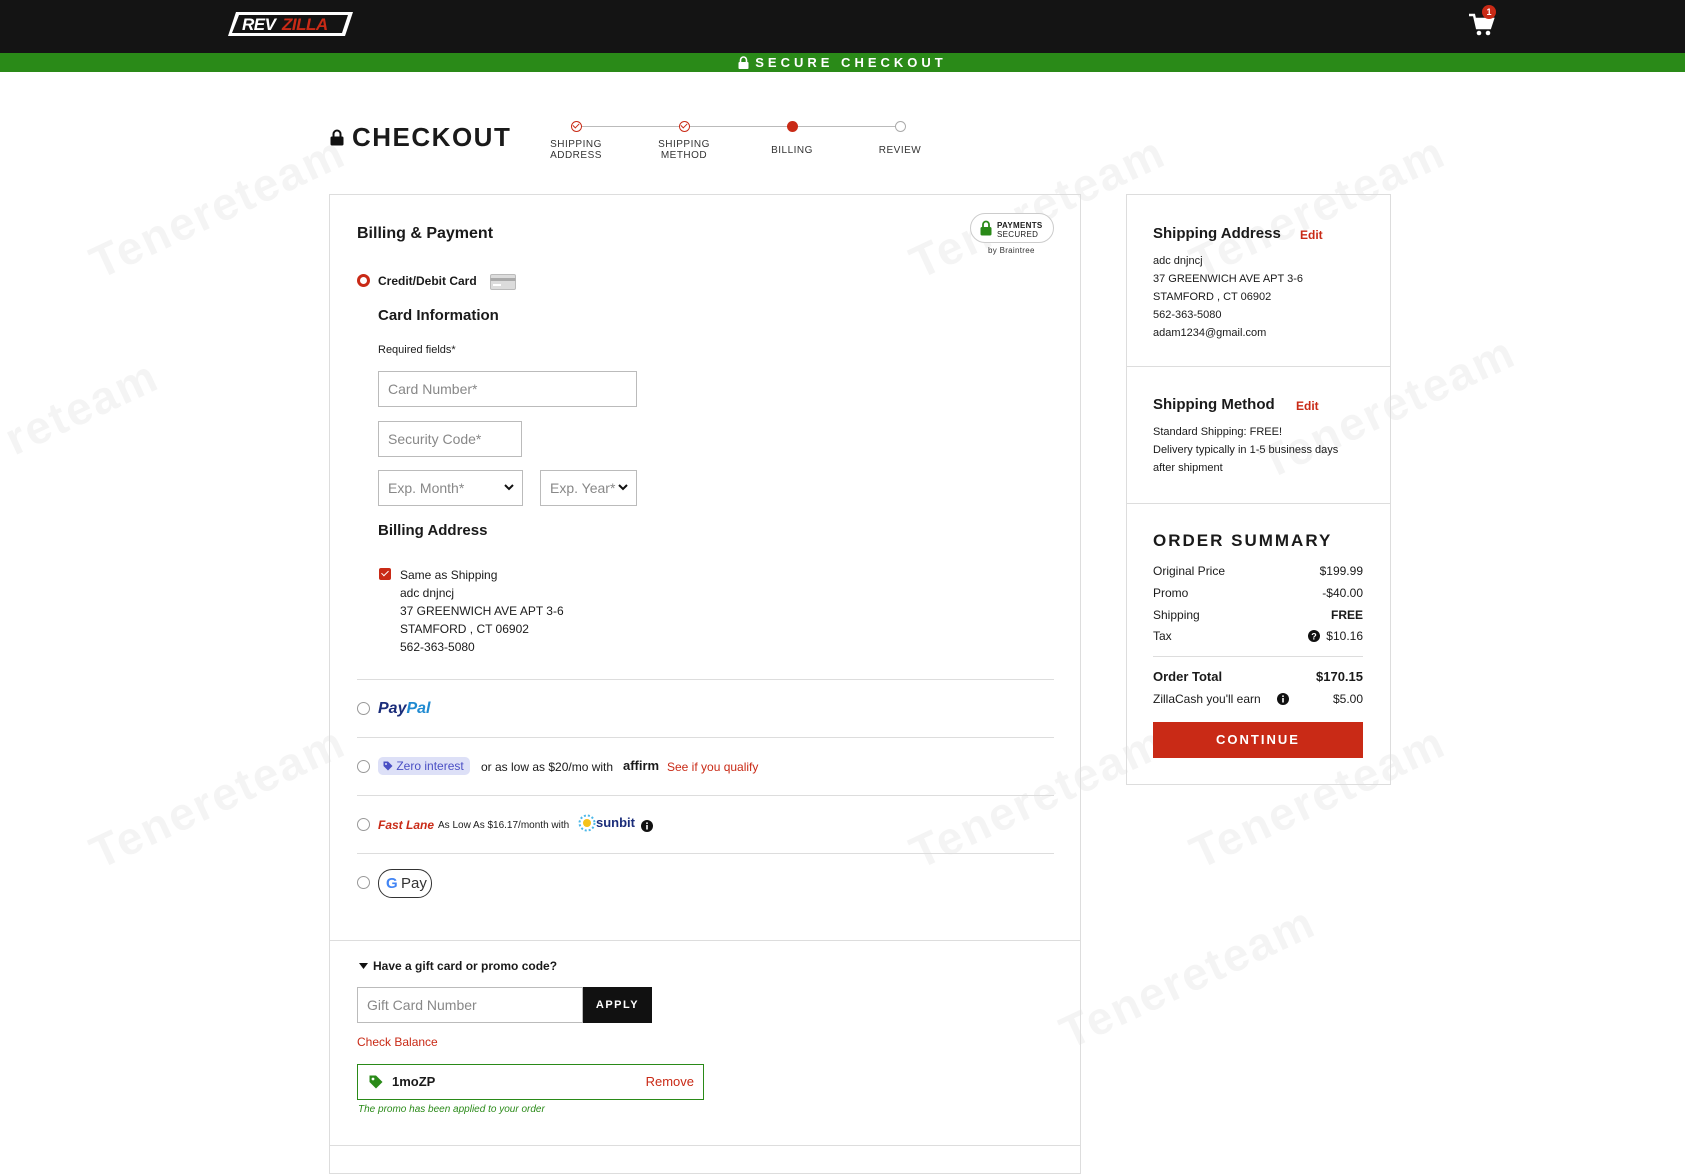 Image resolution: width=1685 pixels, height=1174 pixels. What do you see at coordinates (792, 126) in the screenshot?
I see `step-current-dot-icon` at bounding box center [792, 126].